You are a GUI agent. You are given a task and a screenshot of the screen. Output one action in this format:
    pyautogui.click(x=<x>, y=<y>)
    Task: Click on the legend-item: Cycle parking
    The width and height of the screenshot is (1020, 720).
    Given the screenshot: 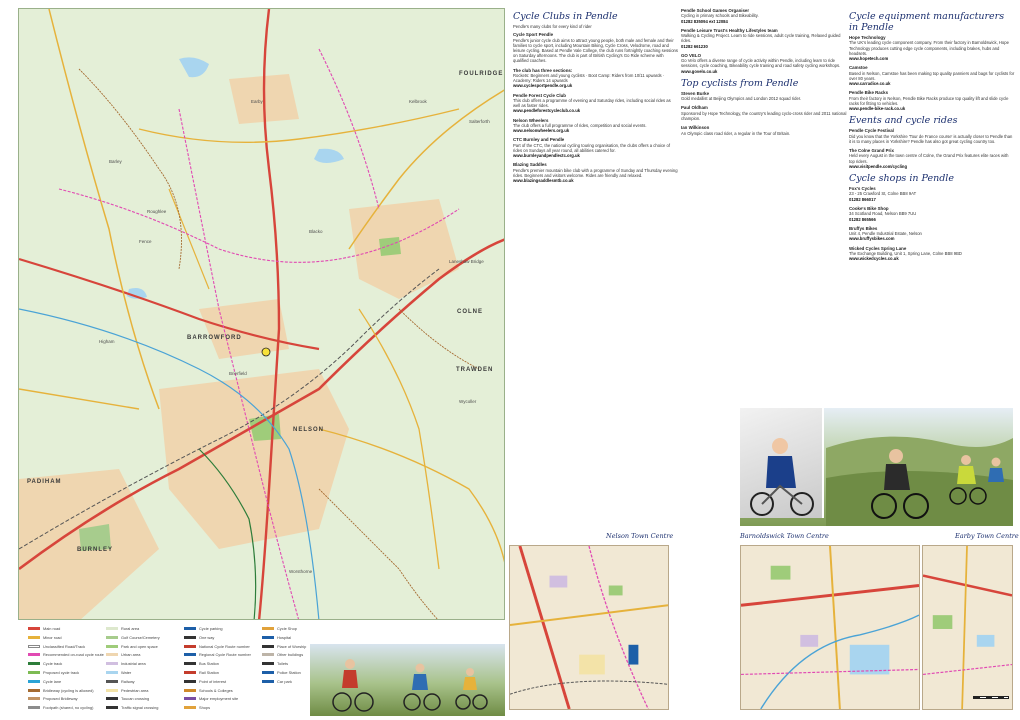 What is the action you would take?
    pyautogui.click(x=203, y=628)
    